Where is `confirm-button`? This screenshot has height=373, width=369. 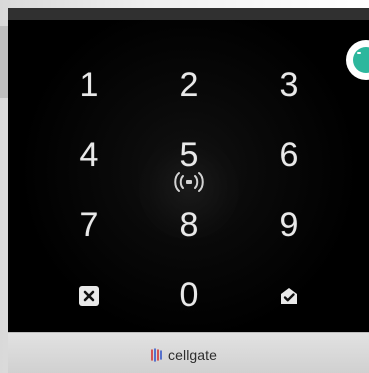
confirm-button is located at coordinates (289, 296).